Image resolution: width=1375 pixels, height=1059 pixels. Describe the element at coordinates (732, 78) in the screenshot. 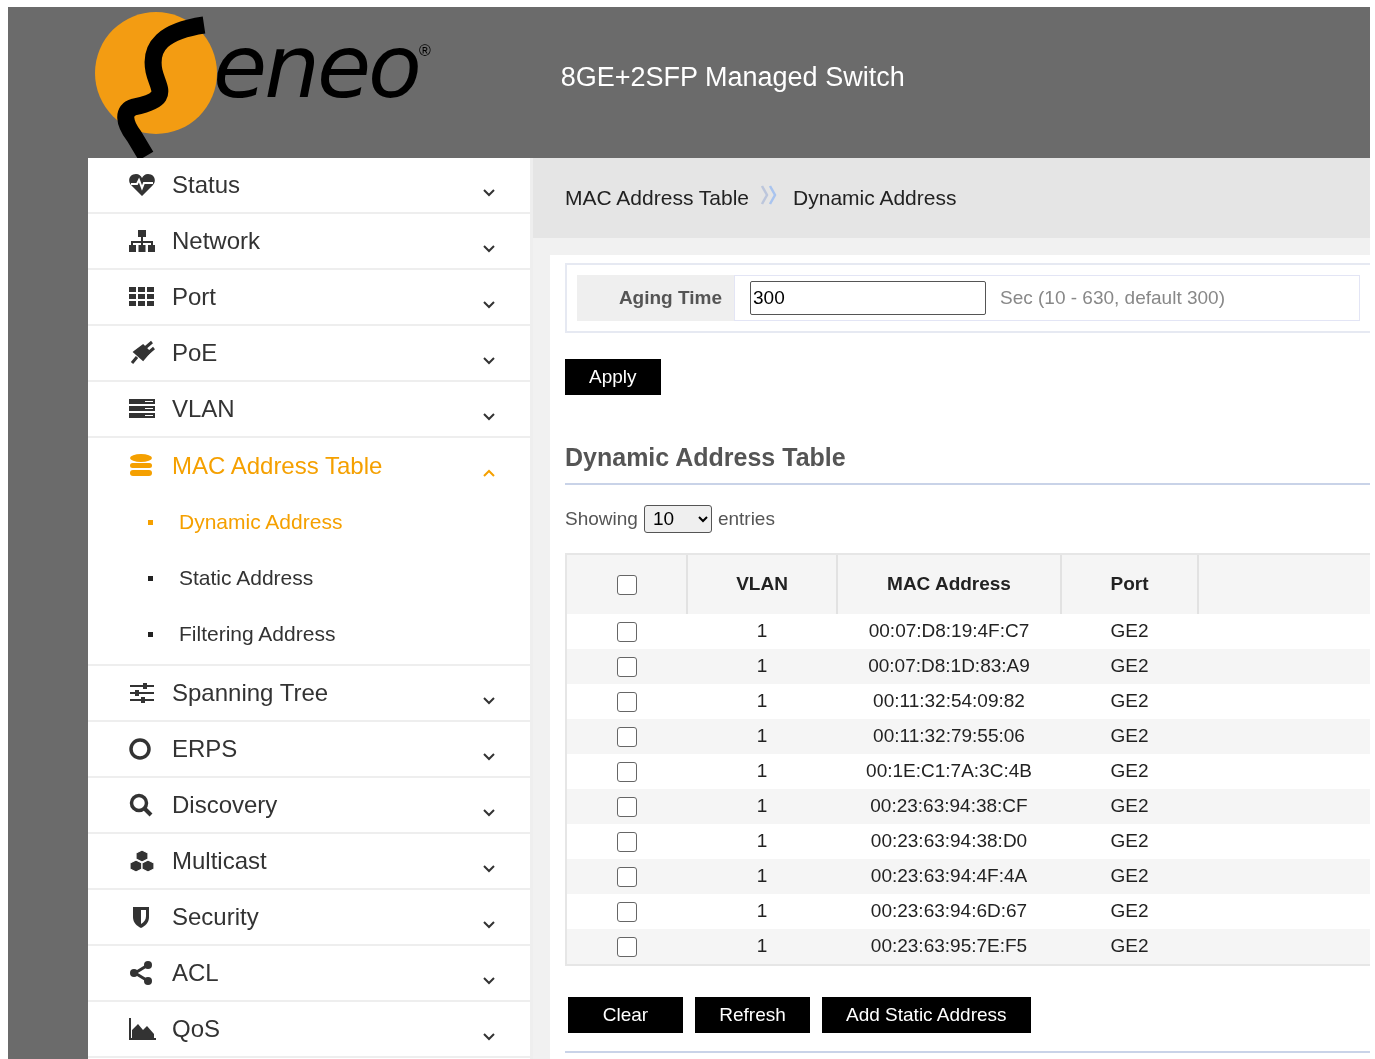

I see `device-title: 8GE+2SFP Managed Switch` at that location.